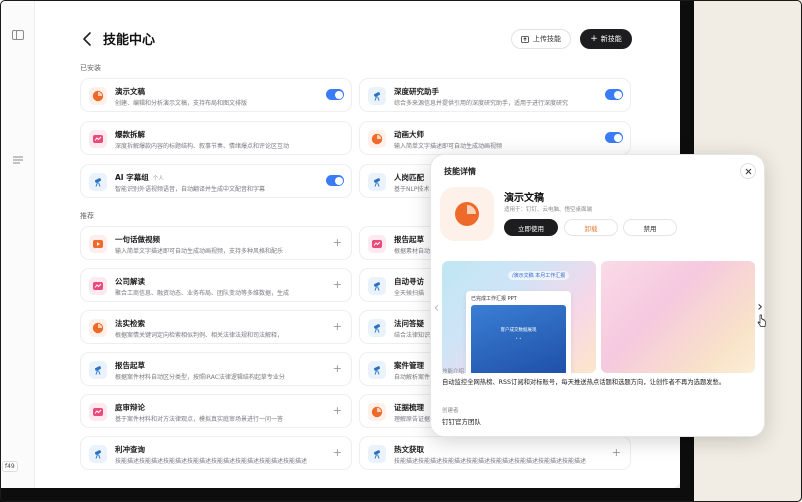 The width and height of the screenshot is (802, 502). What do you see at coordinates (132, 177) in the screenshot?
I see `skill-name-text: AI 字幕组` at bounding box center [132, 177].